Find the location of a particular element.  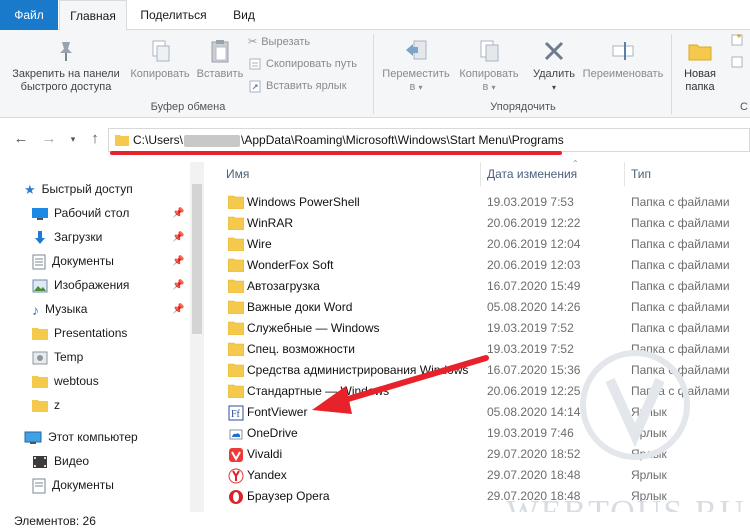

nav-item-label: Документы is located at coordinates (83, 261).